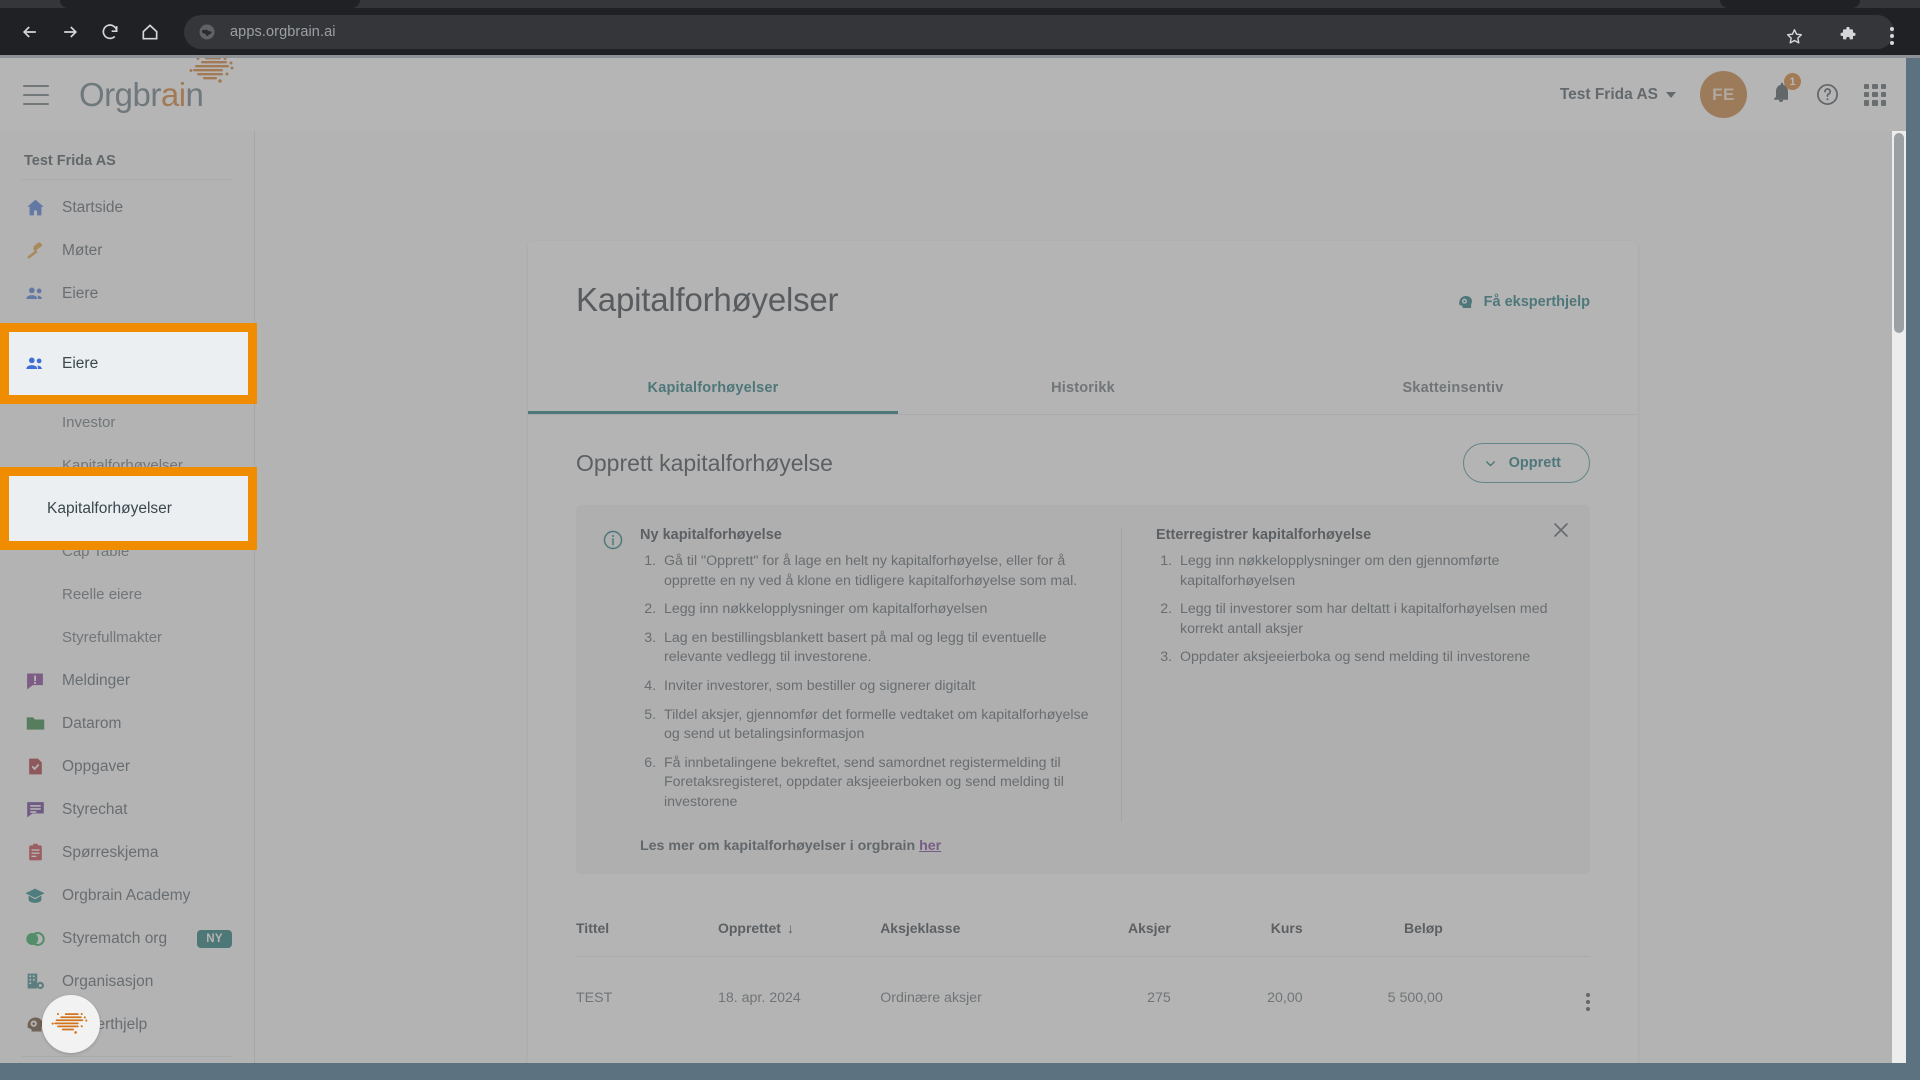 This screenshot has height=1080, width=1920. I want to click on sidebar-item-eksperthjelp: Eksperthjelp, so click(127, 1024).